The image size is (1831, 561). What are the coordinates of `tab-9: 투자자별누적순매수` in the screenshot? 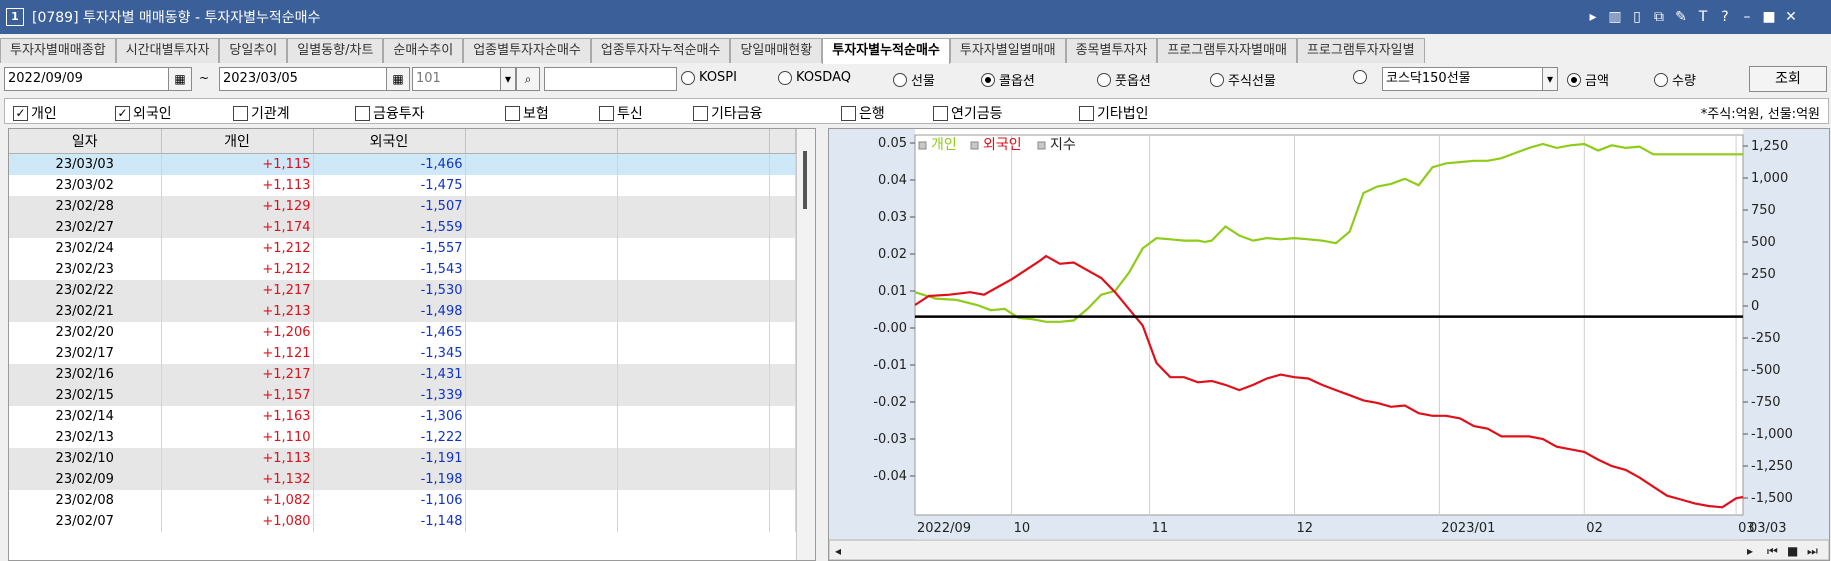 It's located at (886, 51).